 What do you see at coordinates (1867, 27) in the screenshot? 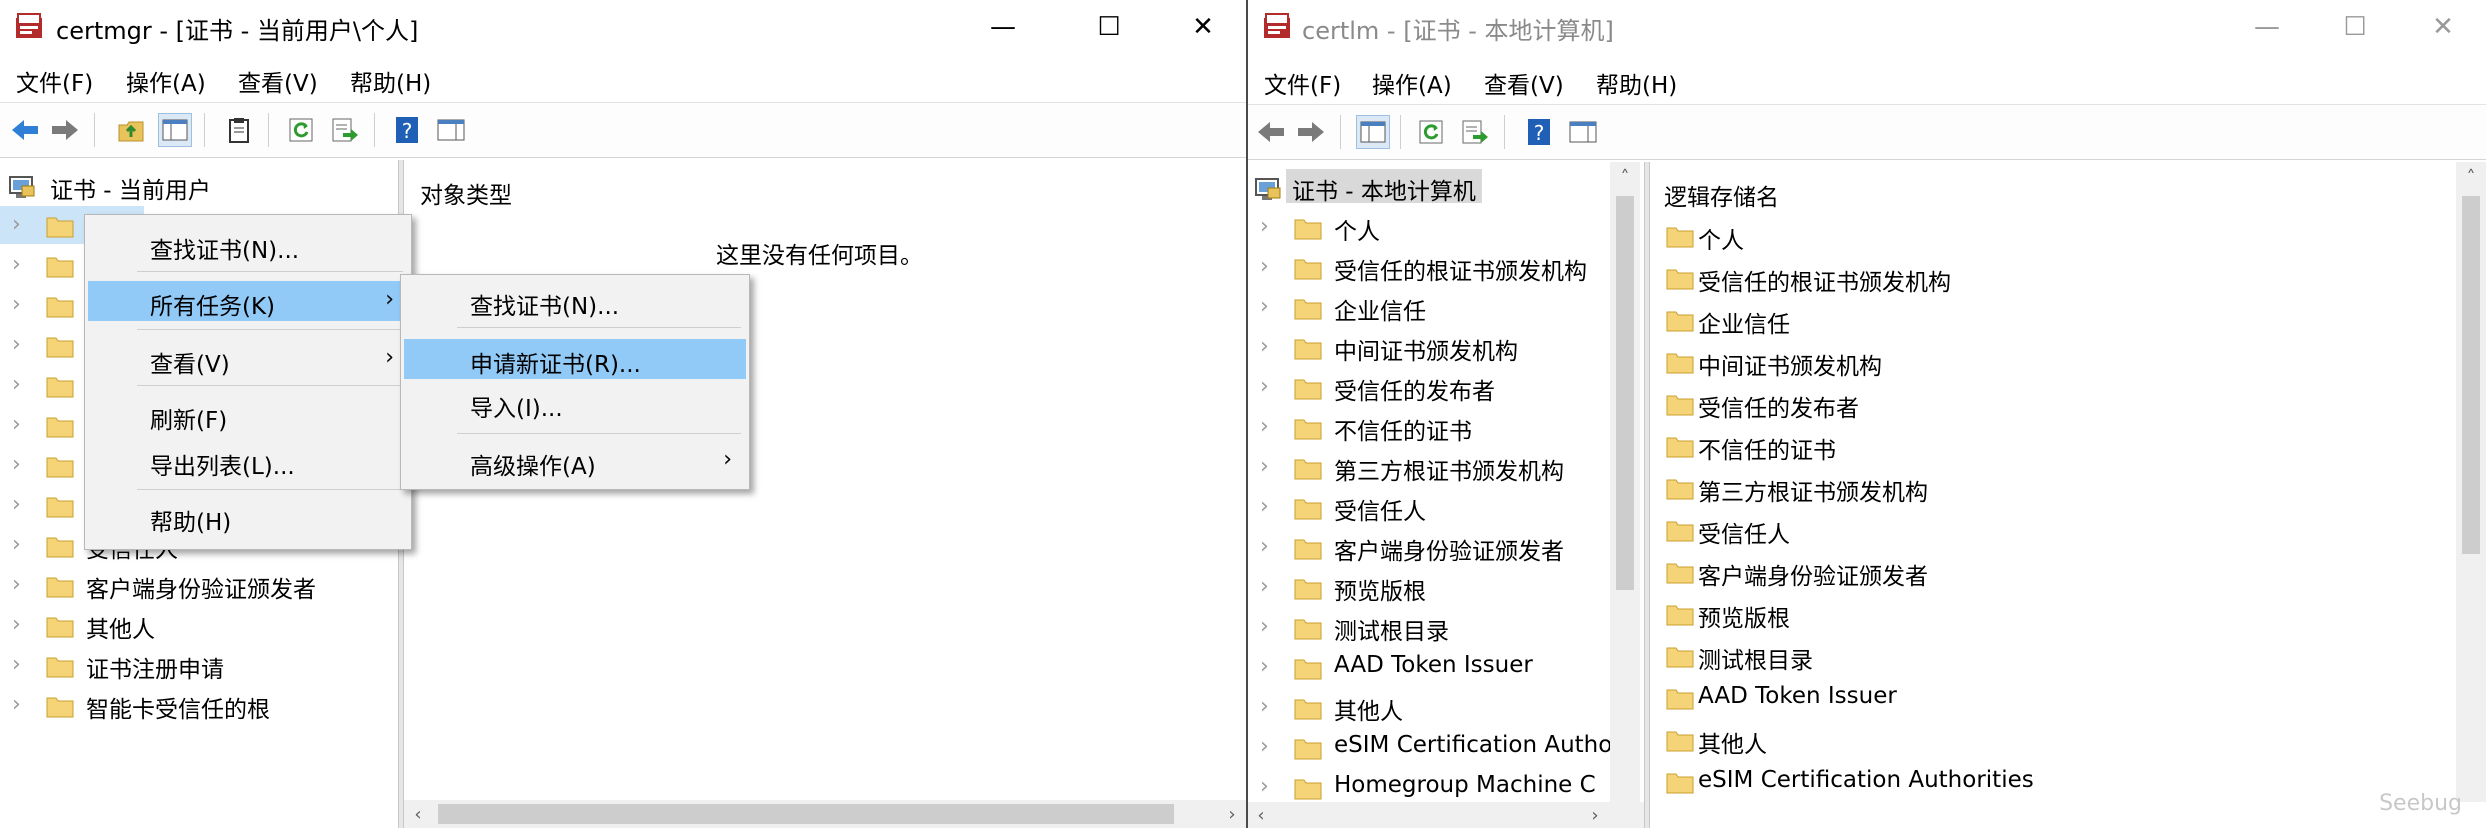
I see `title-bar: certlm - [证书 - 本地计算机] — ☐ ✕` at bounding box center [1867, 27].